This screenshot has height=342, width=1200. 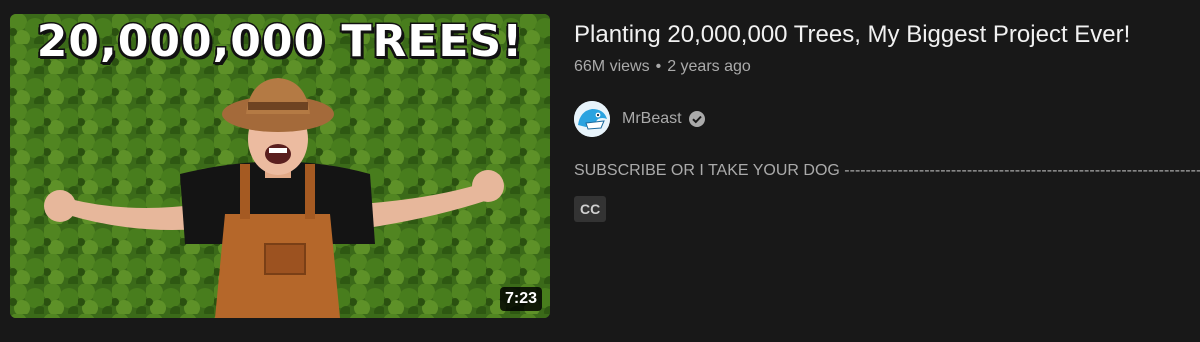 What do you see at coordinates (612, 66) in the screenshot?
I see `view-count: 66M views` at bounding box center [612, 66].